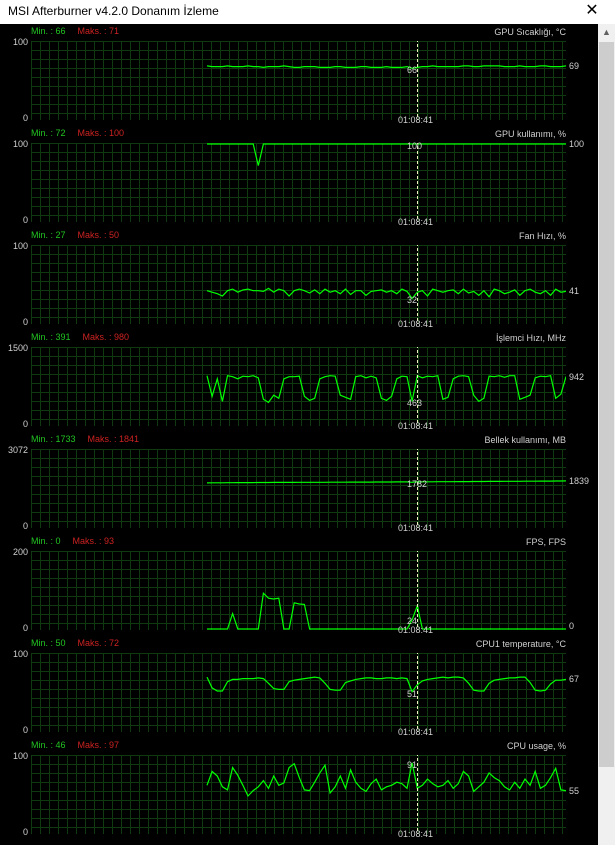 Image resolution: width=615 pixels, height=845 pixels. What do you see at coordinates (20, 552) in the screenshot?
I see `y-axis-max-label: 200` at bounding box center [20, 552].